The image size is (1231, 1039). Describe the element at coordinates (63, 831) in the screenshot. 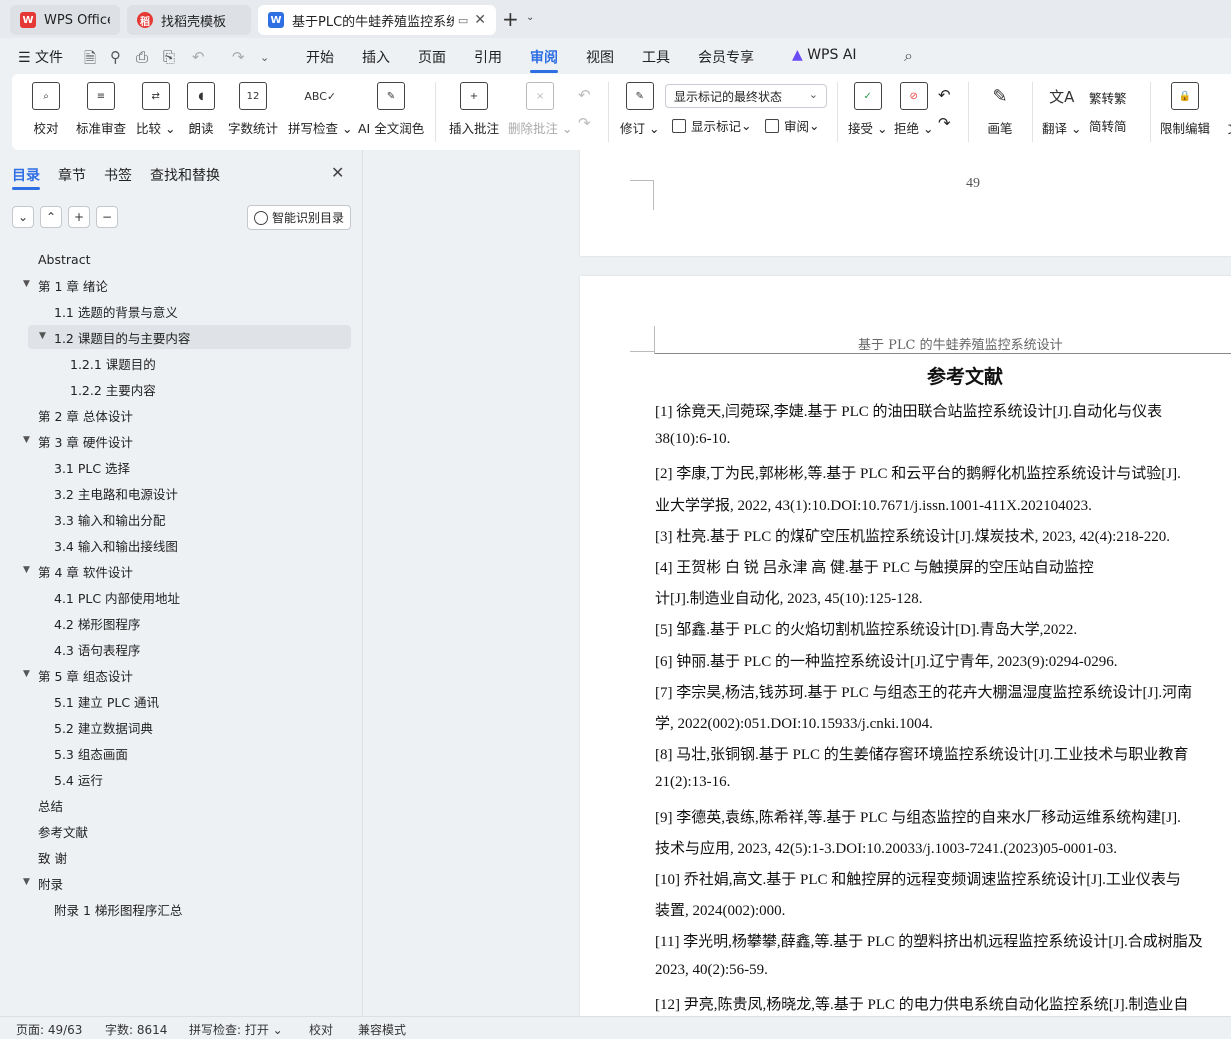

I see `toc-item: 参考文献` at that location.